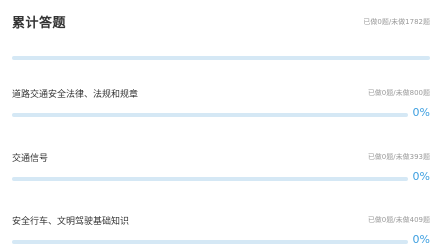  I want to click on summary-divider, so click(221, 58).